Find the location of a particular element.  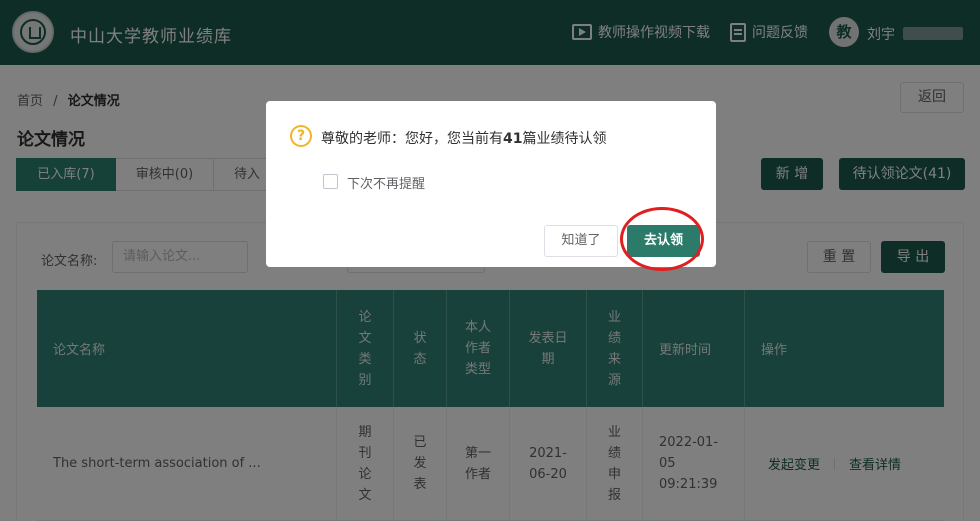

dialog-message: 尊敬的老师：您好，您当前有41篇业绩待认领 is located at coordinates (463, 138).